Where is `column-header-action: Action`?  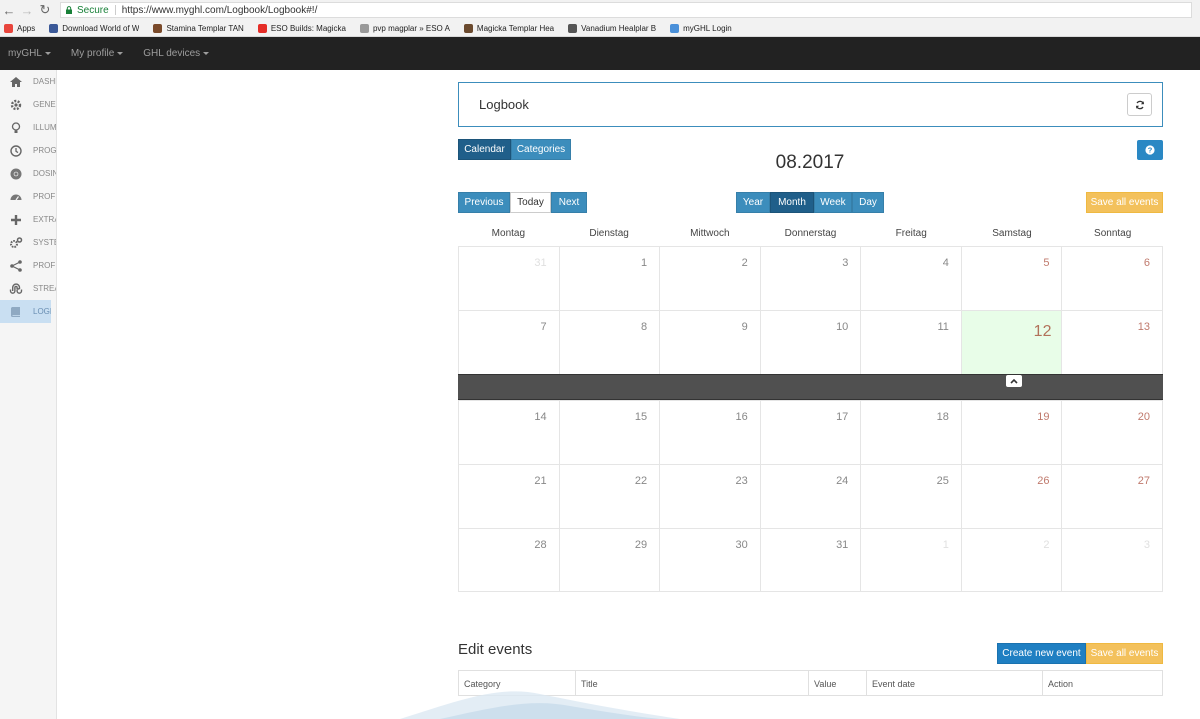 column-header-action: Action is located at coordinates (1102, 683).